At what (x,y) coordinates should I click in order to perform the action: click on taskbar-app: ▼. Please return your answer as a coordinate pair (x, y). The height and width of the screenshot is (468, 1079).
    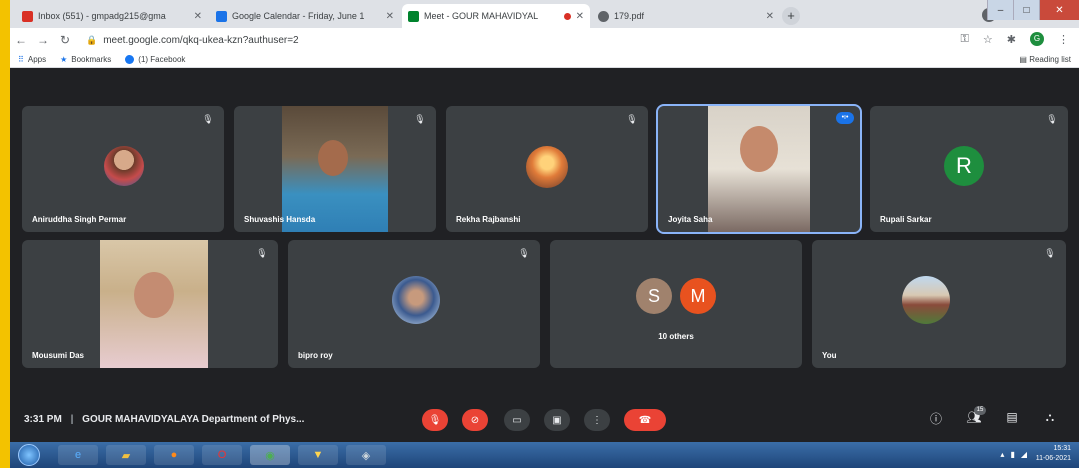
    Looking at the image, I should click on (318, 455).